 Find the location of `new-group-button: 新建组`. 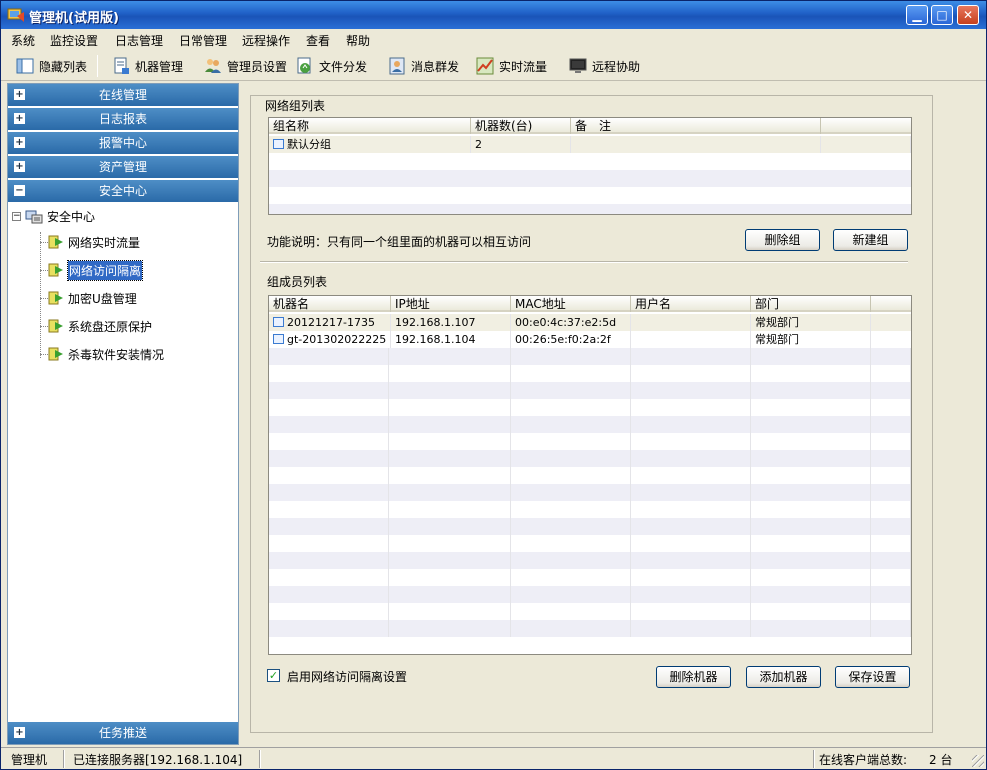

new-group-button: 新建组 is located at coordinates (870, 240).